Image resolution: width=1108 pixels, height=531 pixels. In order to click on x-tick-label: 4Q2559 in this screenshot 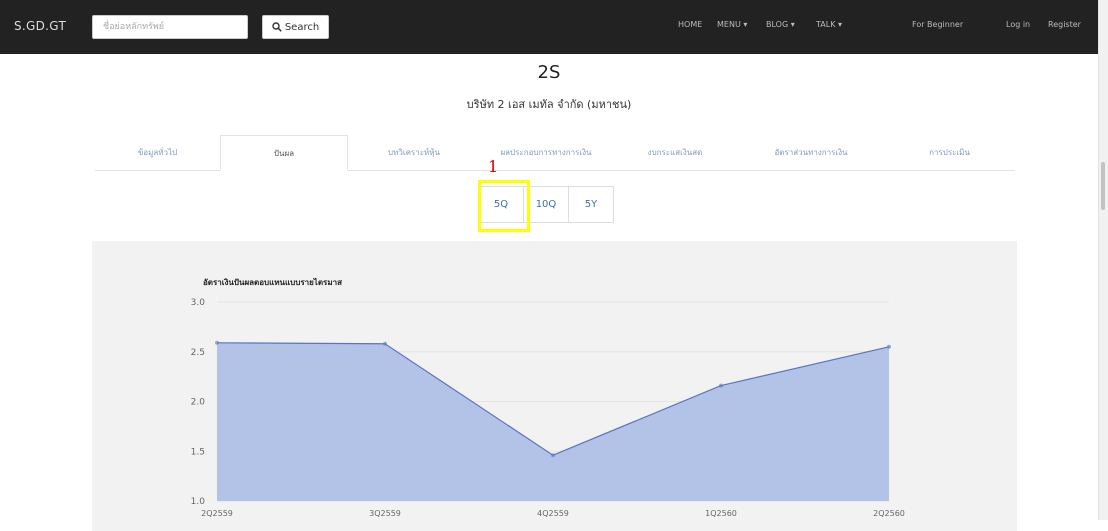, I will do `click(553, 513)`.